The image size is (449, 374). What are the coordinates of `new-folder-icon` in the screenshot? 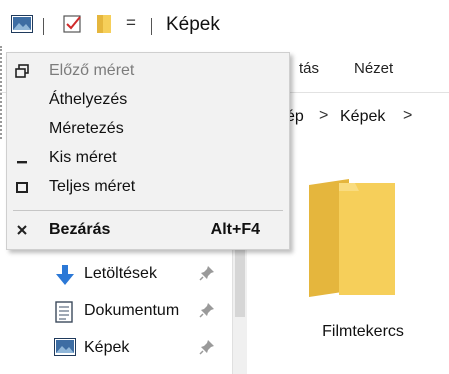 It's located at (104, 26).